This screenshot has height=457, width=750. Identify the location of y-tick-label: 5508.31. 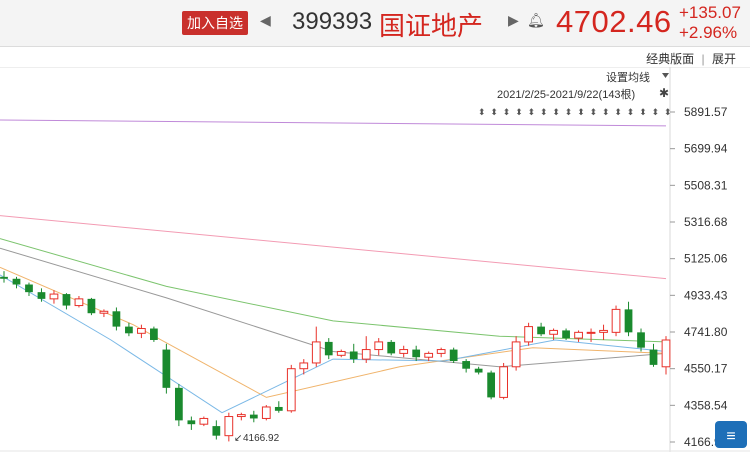
(706, 185).